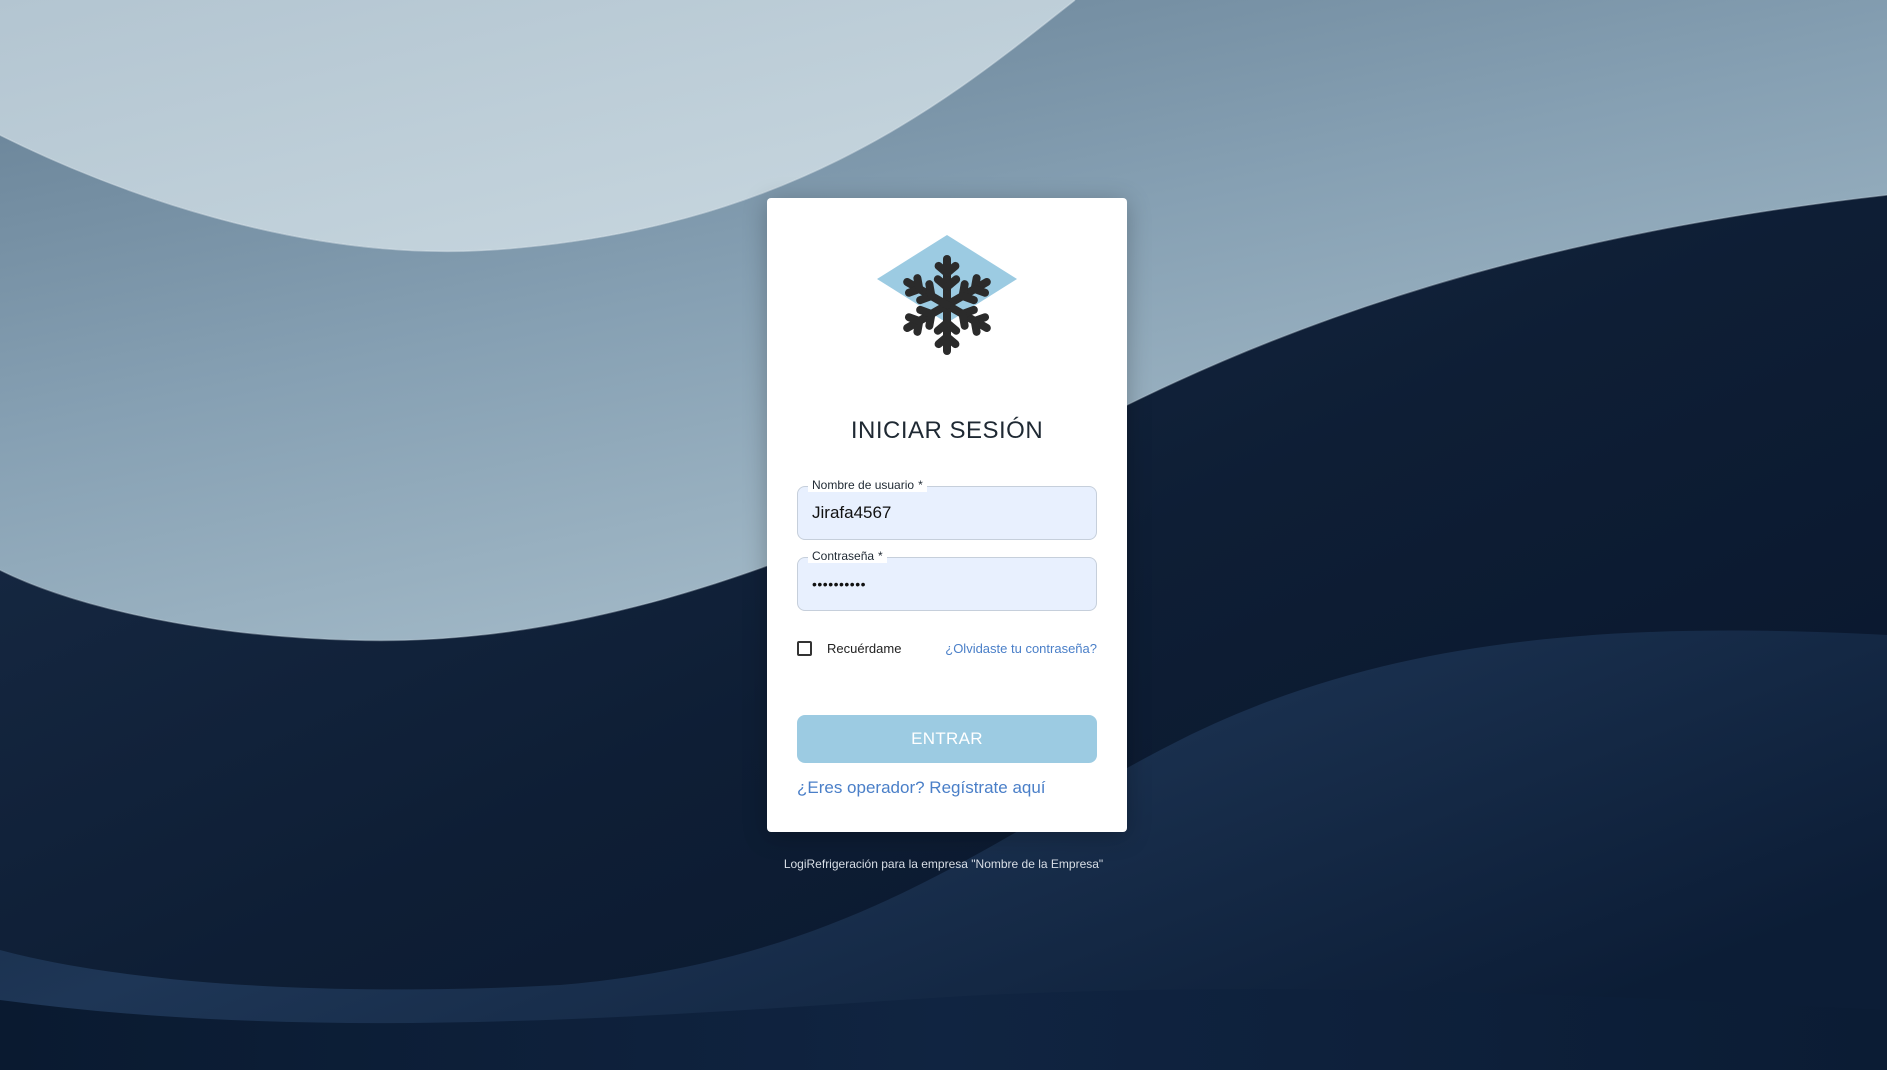  Describe the element at coordinates (947, 739) in the screenshot. I see `submit-button: ENTRAR` at that location.